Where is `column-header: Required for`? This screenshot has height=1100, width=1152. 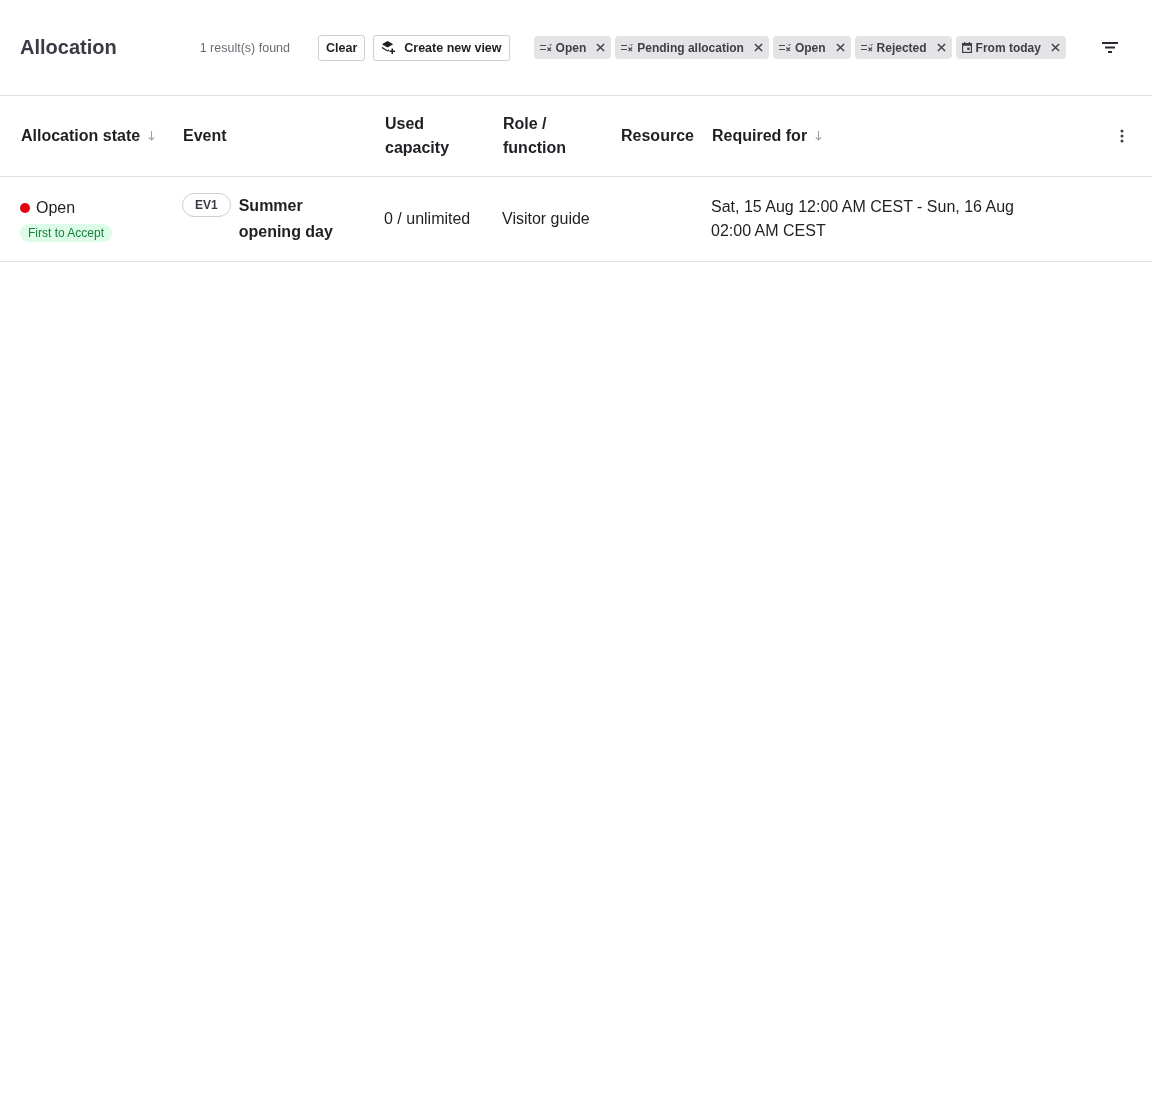
column-header: Required for is located at coordinates (760, 136).